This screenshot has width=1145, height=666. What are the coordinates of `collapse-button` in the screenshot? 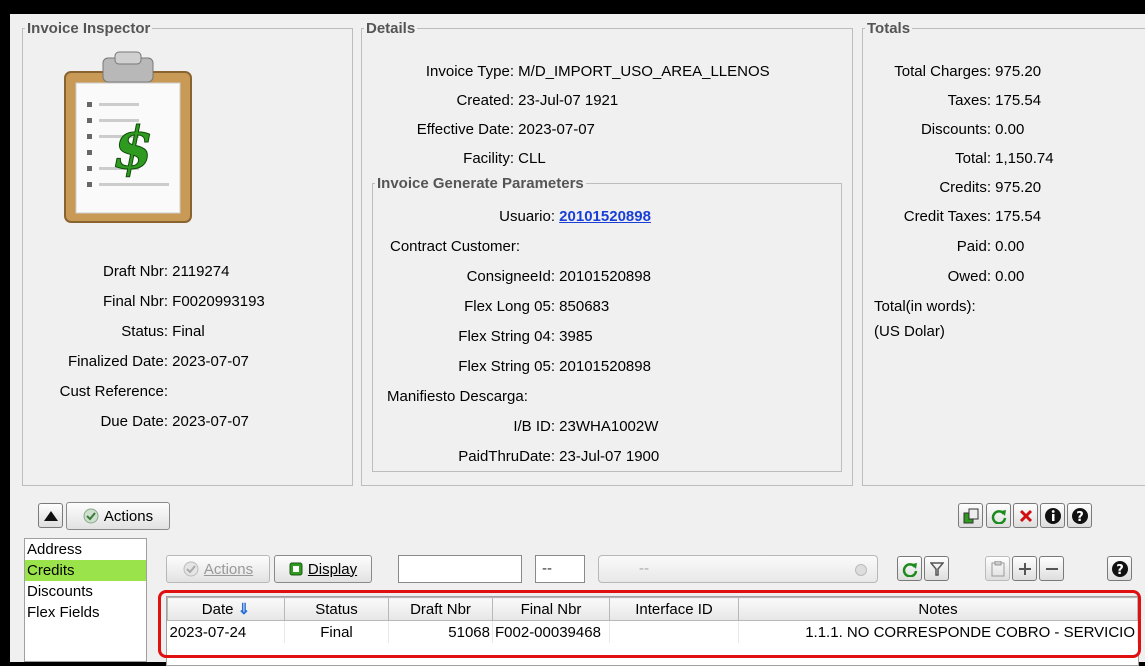 It's located at (50, 515).